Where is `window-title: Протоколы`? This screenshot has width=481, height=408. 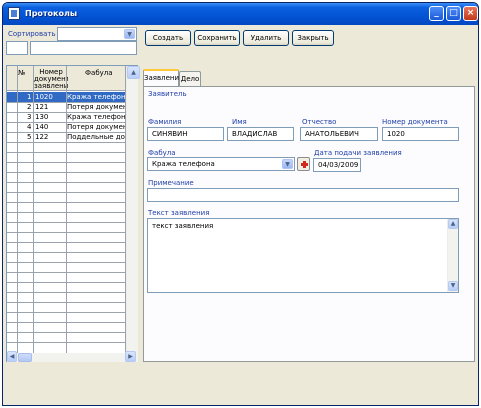
window-title: Протоколы is located at coordinates (51, 13).